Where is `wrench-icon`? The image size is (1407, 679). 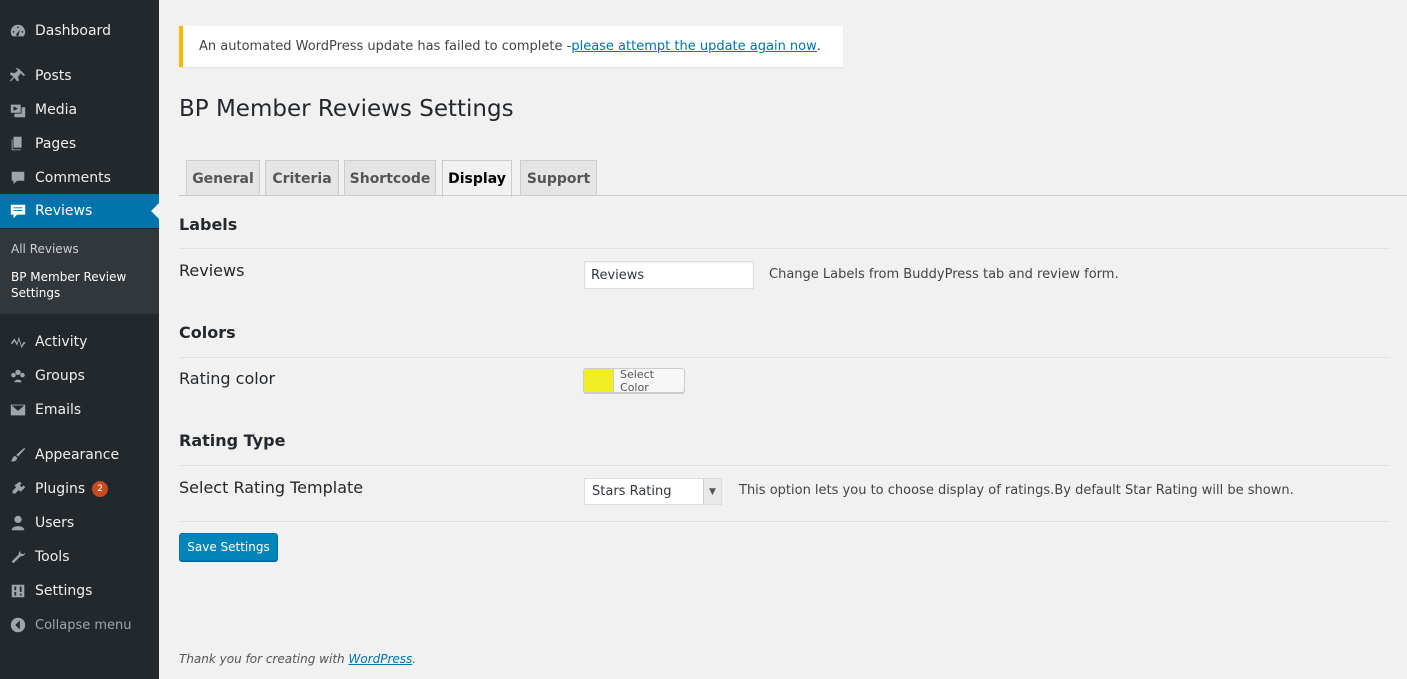 wrench-icon is located at coordinates (17, 557).